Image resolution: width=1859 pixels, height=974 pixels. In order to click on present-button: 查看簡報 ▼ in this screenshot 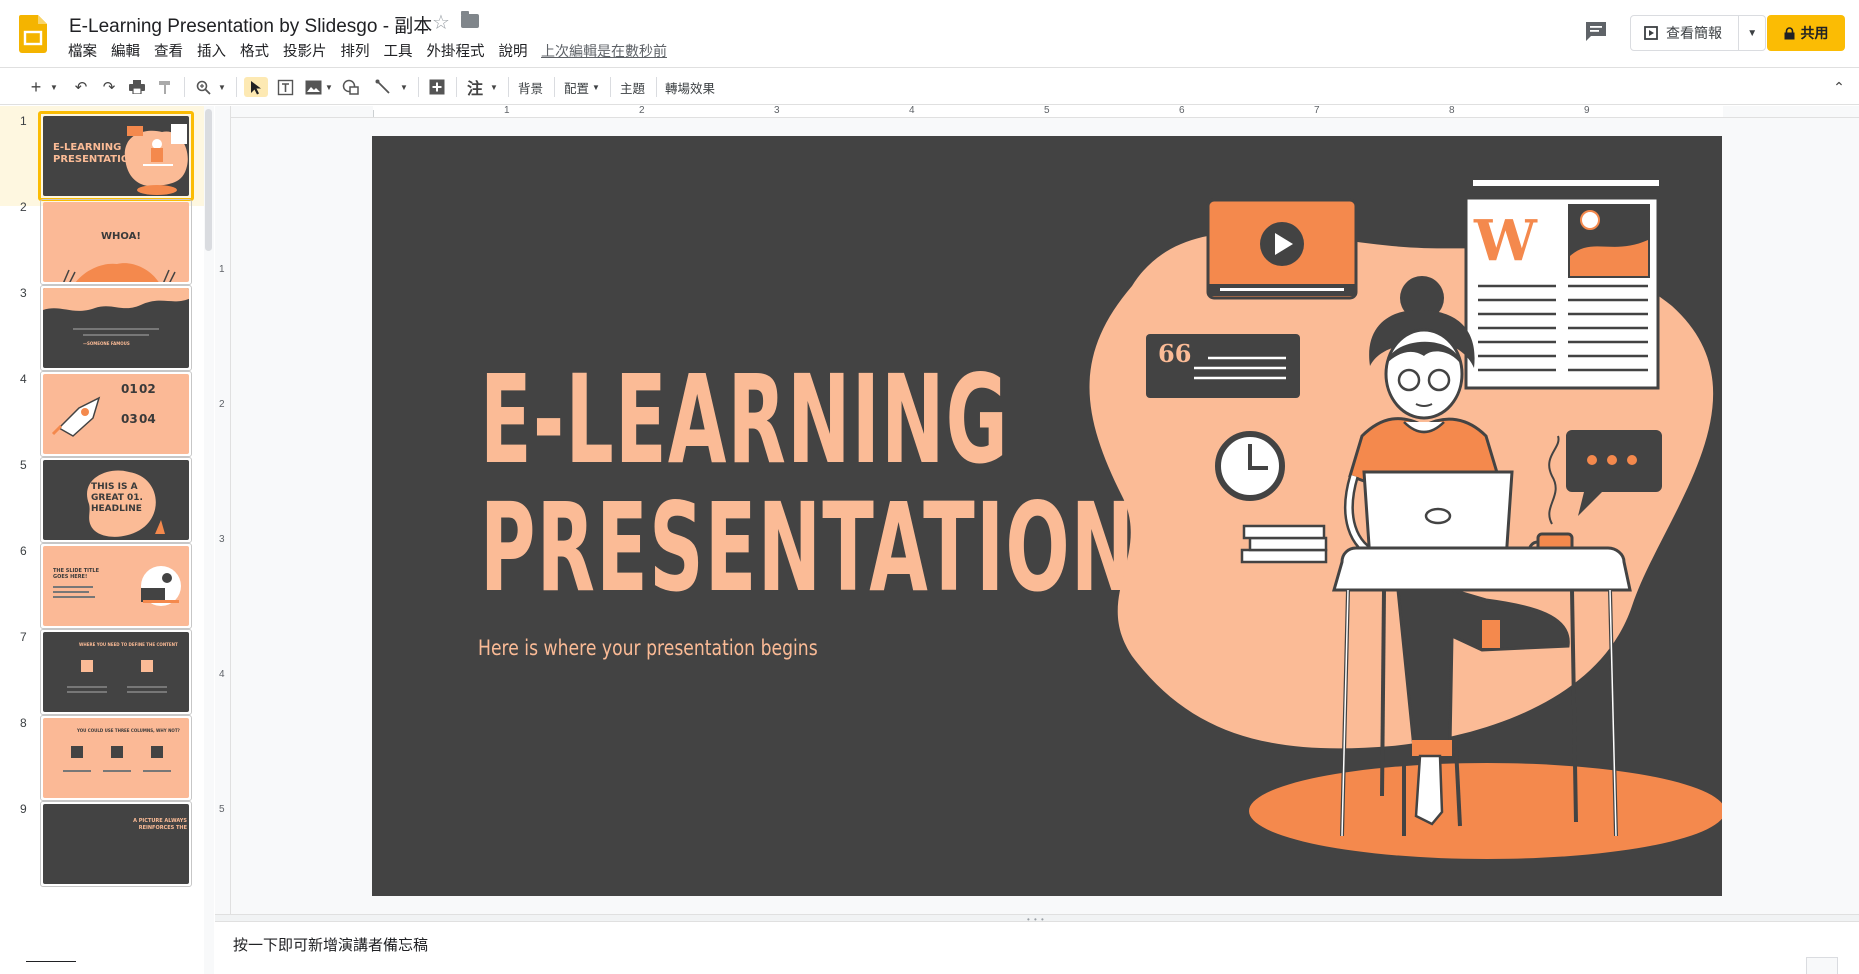, I will do `click(1698, 33)`.